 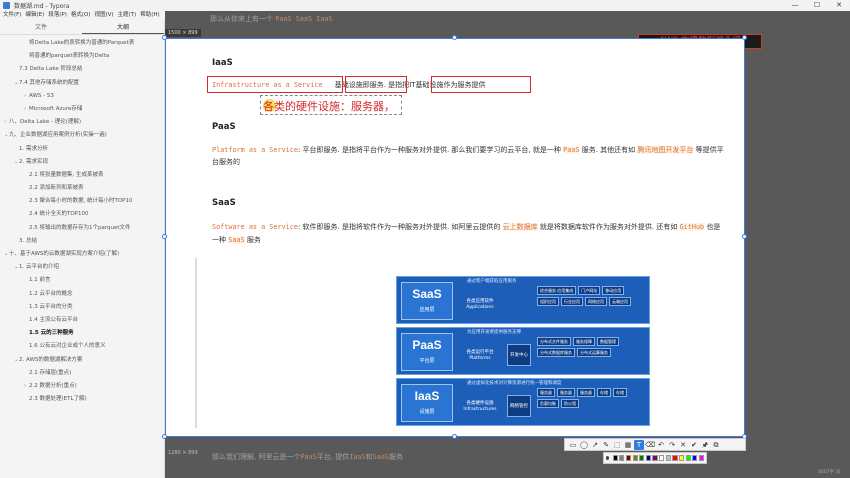 What do you see at coordinates (705, 445) in the screenshot?
I see `tool-icon: 🖈` at bounding box center [705, 445].